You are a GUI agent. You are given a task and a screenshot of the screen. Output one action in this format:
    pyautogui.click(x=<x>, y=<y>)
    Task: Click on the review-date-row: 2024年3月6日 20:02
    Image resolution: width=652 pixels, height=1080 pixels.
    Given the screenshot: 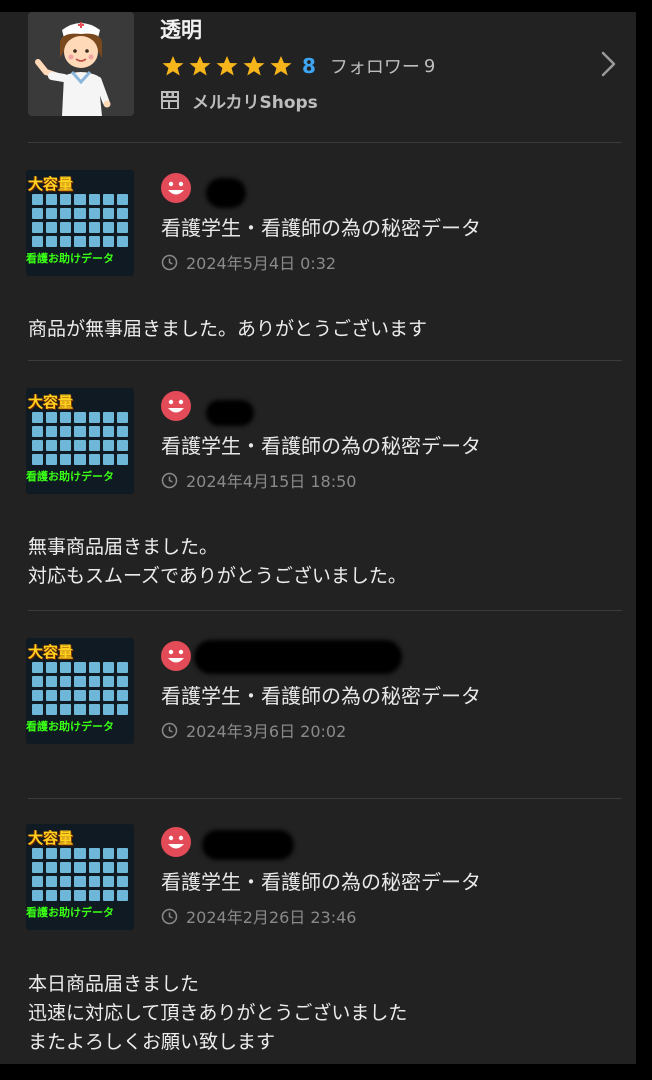 What is the action you would take?
    pyautogui.click(x=253, y=730)
    